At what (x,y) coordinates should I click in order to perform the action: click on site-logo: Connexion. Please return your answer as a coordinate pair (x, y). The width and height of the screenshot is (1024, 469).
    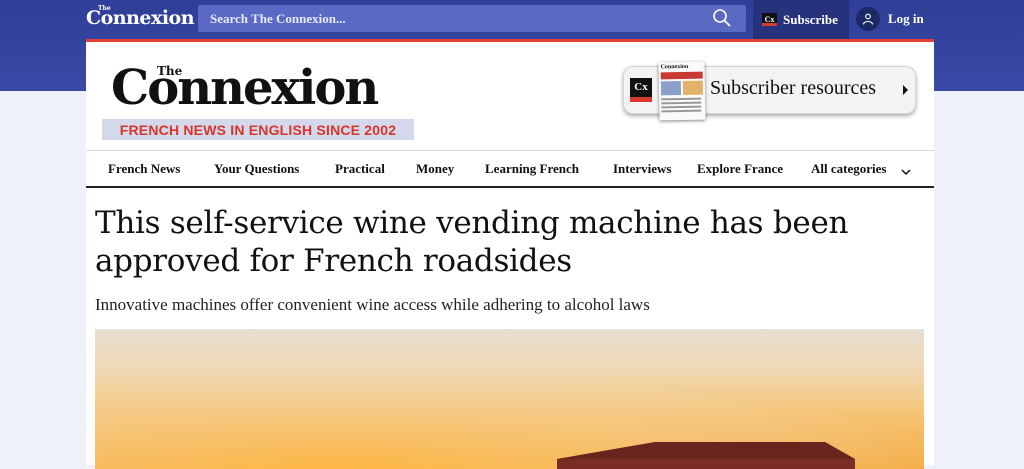
    Looking at the image, I should click on (245, 88).